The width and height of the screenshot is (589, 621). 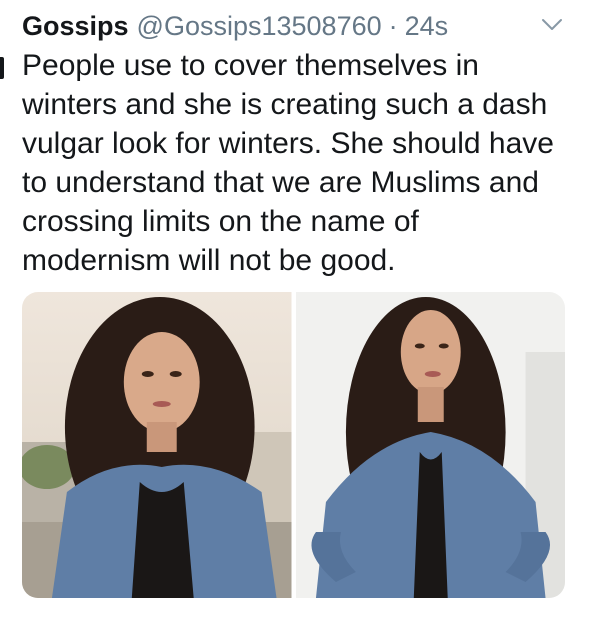 I want to click on author-handle: @Gossips13508760, so click(x=259, y=26).